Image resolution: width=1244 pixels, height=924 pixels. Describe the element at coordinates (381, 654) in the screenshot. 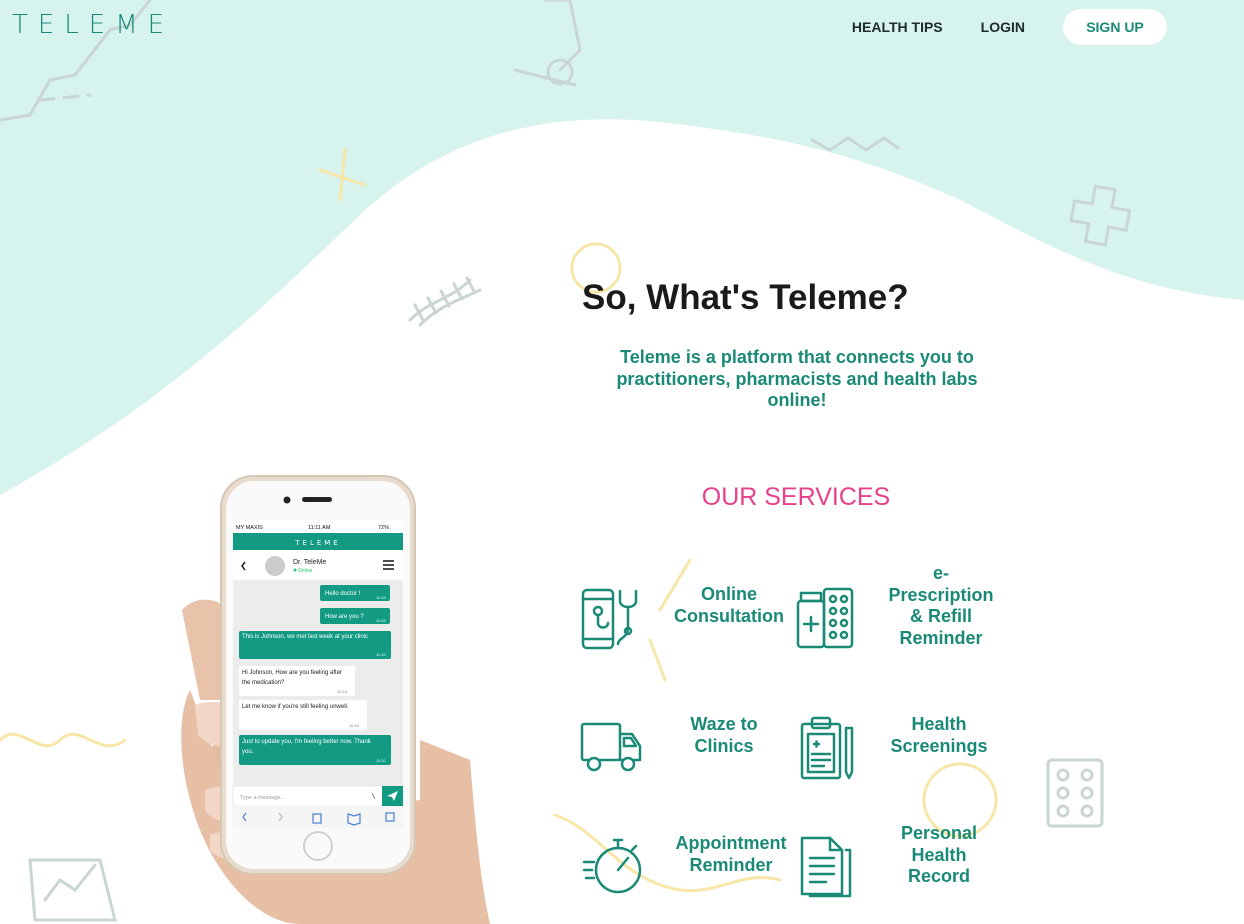

I see `message-time: 11:10` at that location.